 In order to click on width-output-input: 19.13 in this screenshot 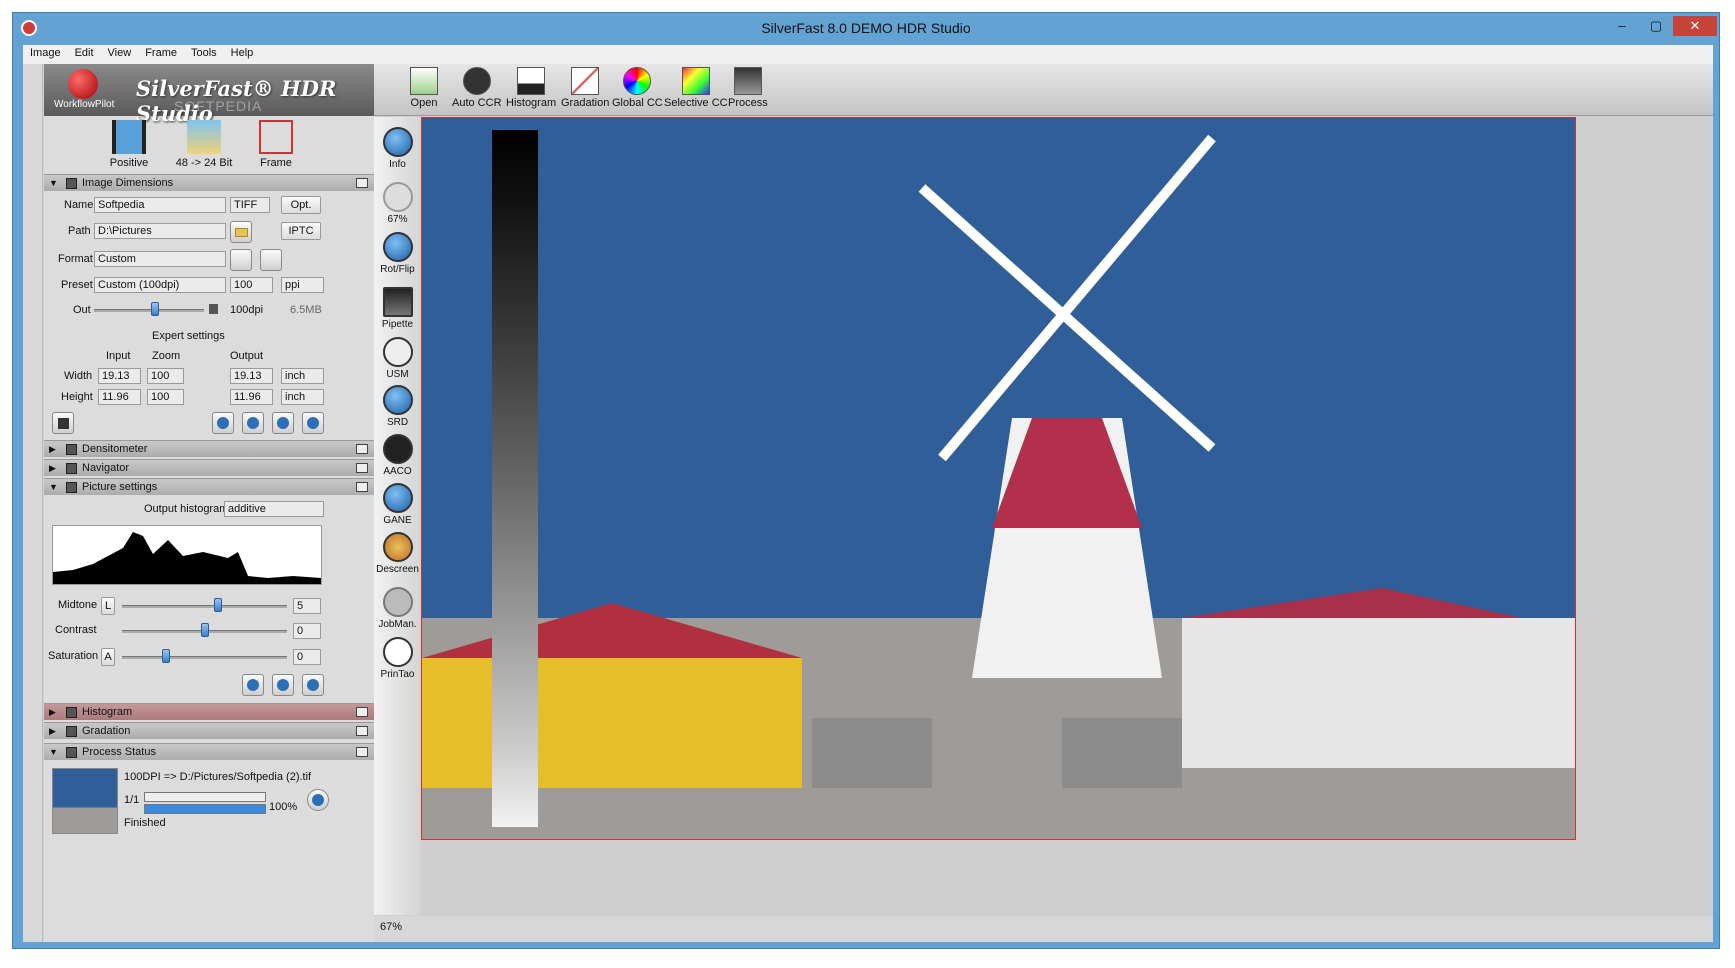, I will do `click(251, 376)`.